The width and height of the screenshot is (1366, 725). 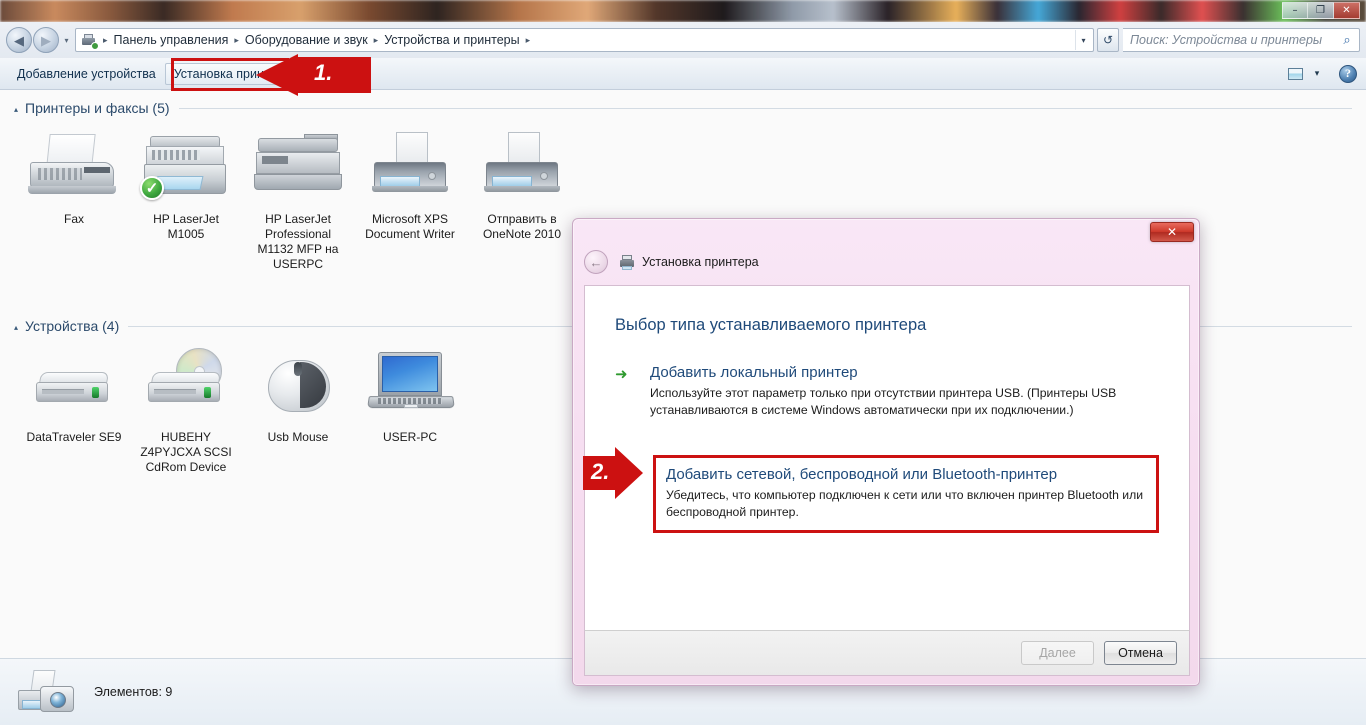 I want to click on navigation-buttons: ◀ ▶ ▾, so click(x=39, y=40).